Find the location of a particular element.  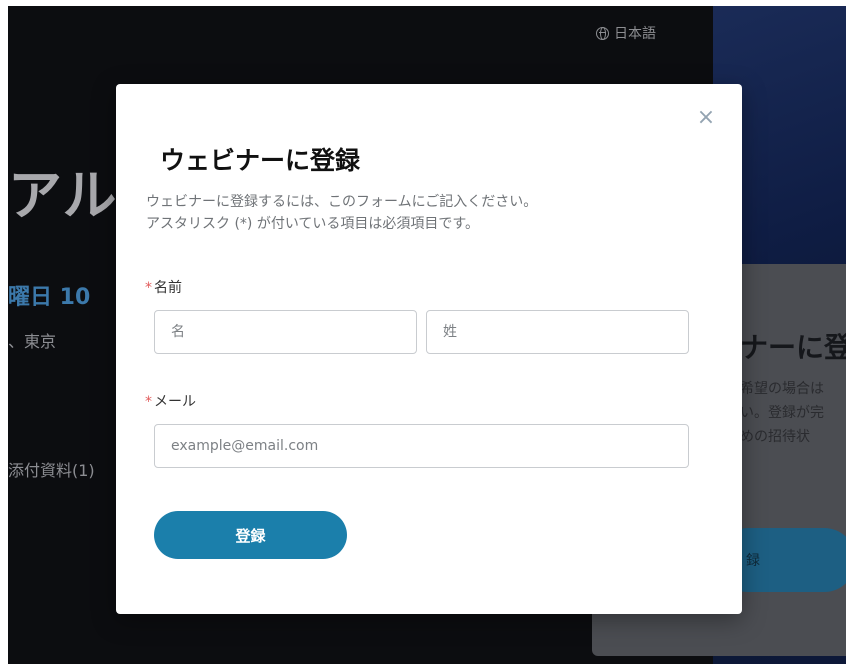

event-location: 、東京 is located at coordinates (32, 341).